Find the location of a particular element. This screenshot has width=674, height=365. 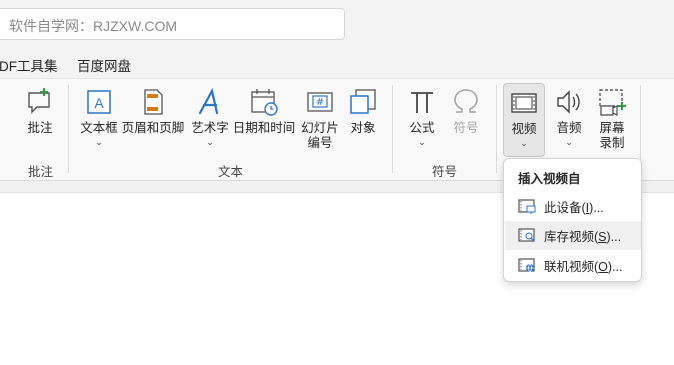

object-button: 对象 is located at coordinates (363, 110).